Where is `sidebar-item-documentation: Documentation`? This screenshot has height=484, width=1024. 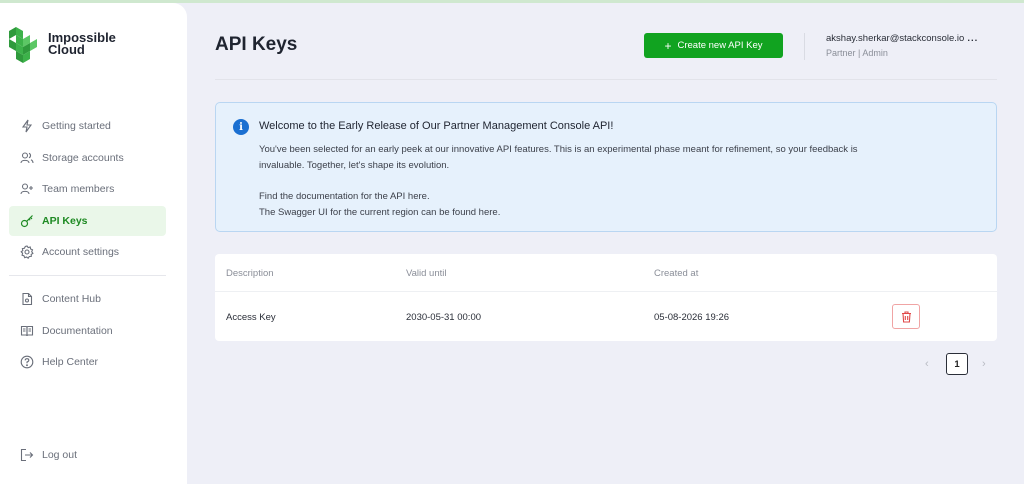
sidebar-item-documentation: Documentation is located at coordinates (87, 331).